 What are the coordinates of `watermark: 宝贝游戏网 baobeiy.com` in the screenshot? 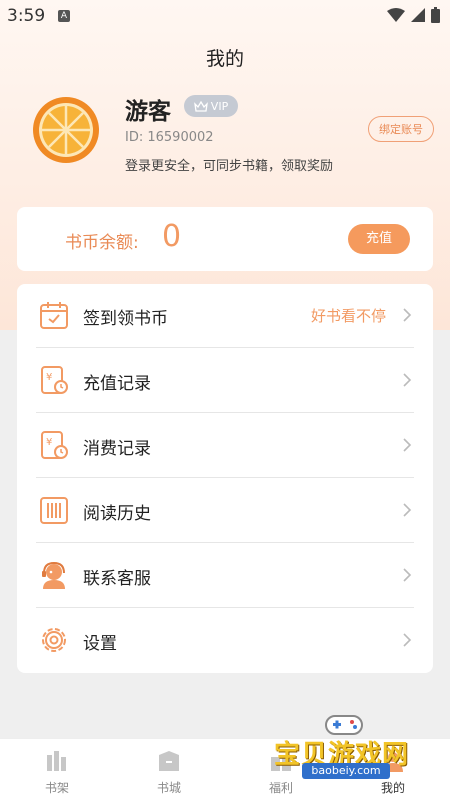 It's located at (347, 745).